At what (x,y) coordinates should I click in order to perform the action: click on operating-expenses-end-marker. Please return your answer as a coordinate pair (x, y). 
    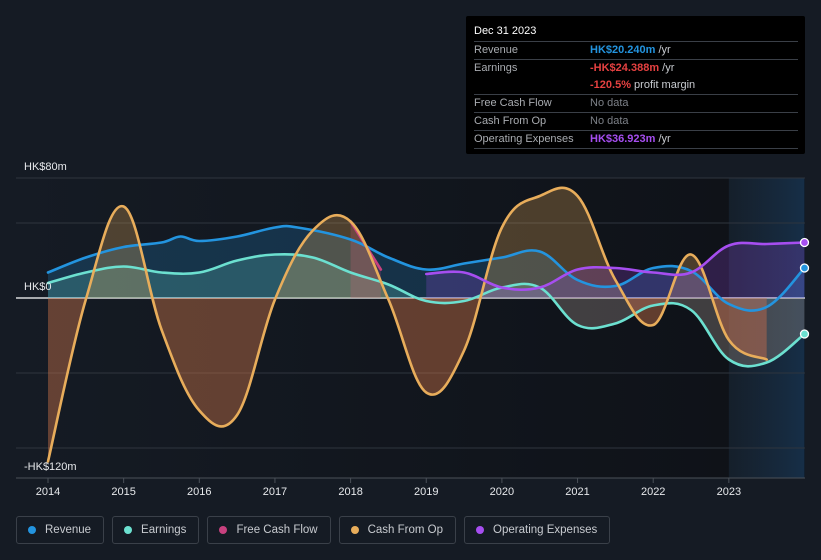
    Looking at the image, I should click on (804, 242).